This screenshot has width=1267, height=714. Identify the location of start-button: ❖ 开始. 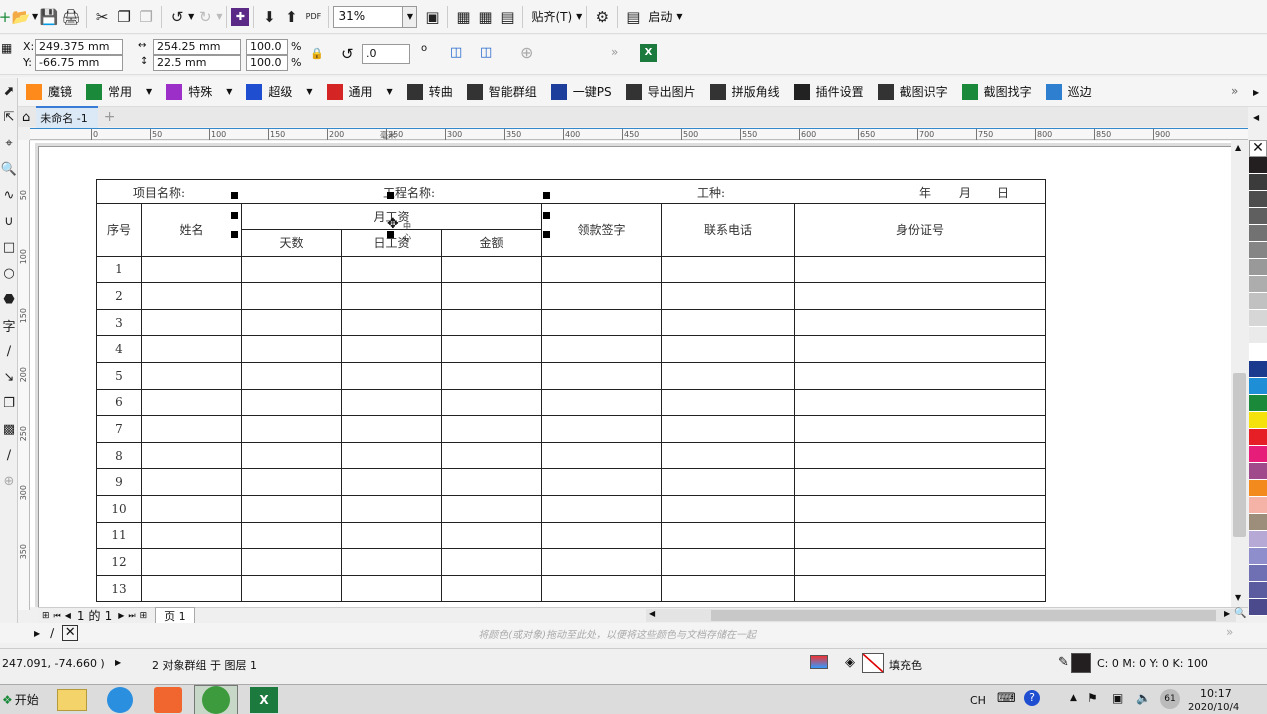
(25, 699).